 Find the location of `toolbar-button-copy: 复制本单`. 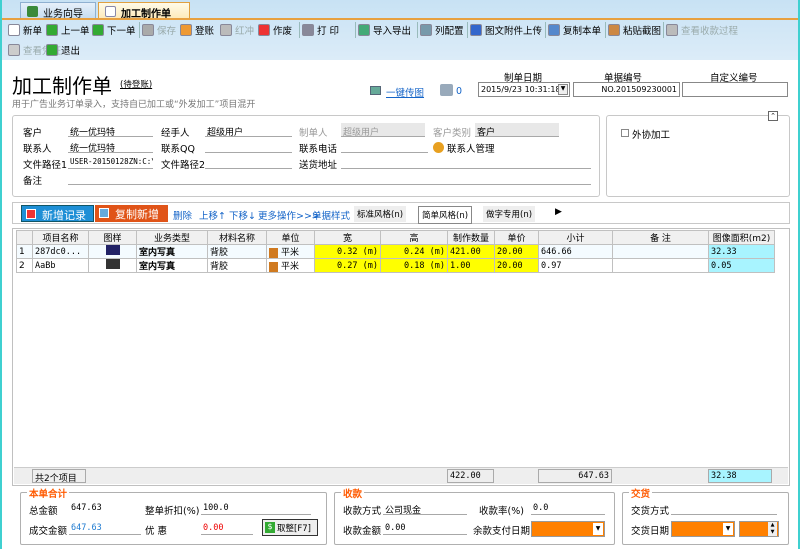

toolbar-button-copy: 复制本单 is located at coordinates (574, 29).